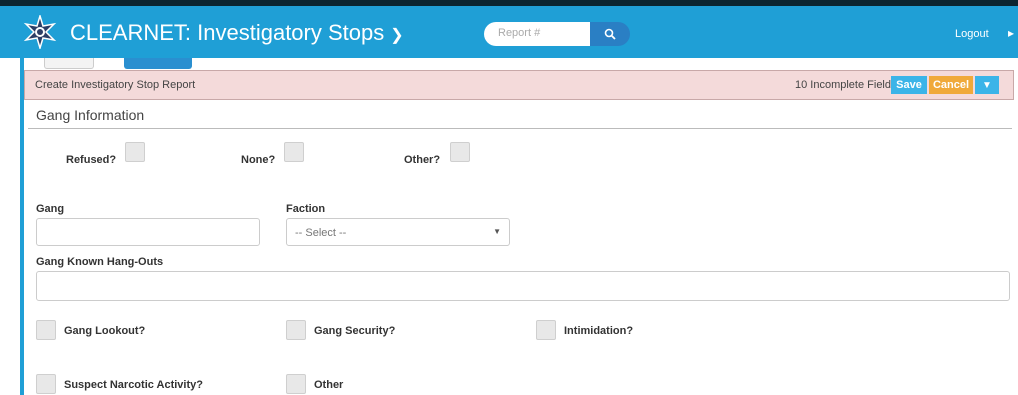 This screenshot has height=395, width=1018. What do you see at coordinates (50, 209) in the screenshot?
I see `gang-label: Gang` at bounding box center [50, 209].